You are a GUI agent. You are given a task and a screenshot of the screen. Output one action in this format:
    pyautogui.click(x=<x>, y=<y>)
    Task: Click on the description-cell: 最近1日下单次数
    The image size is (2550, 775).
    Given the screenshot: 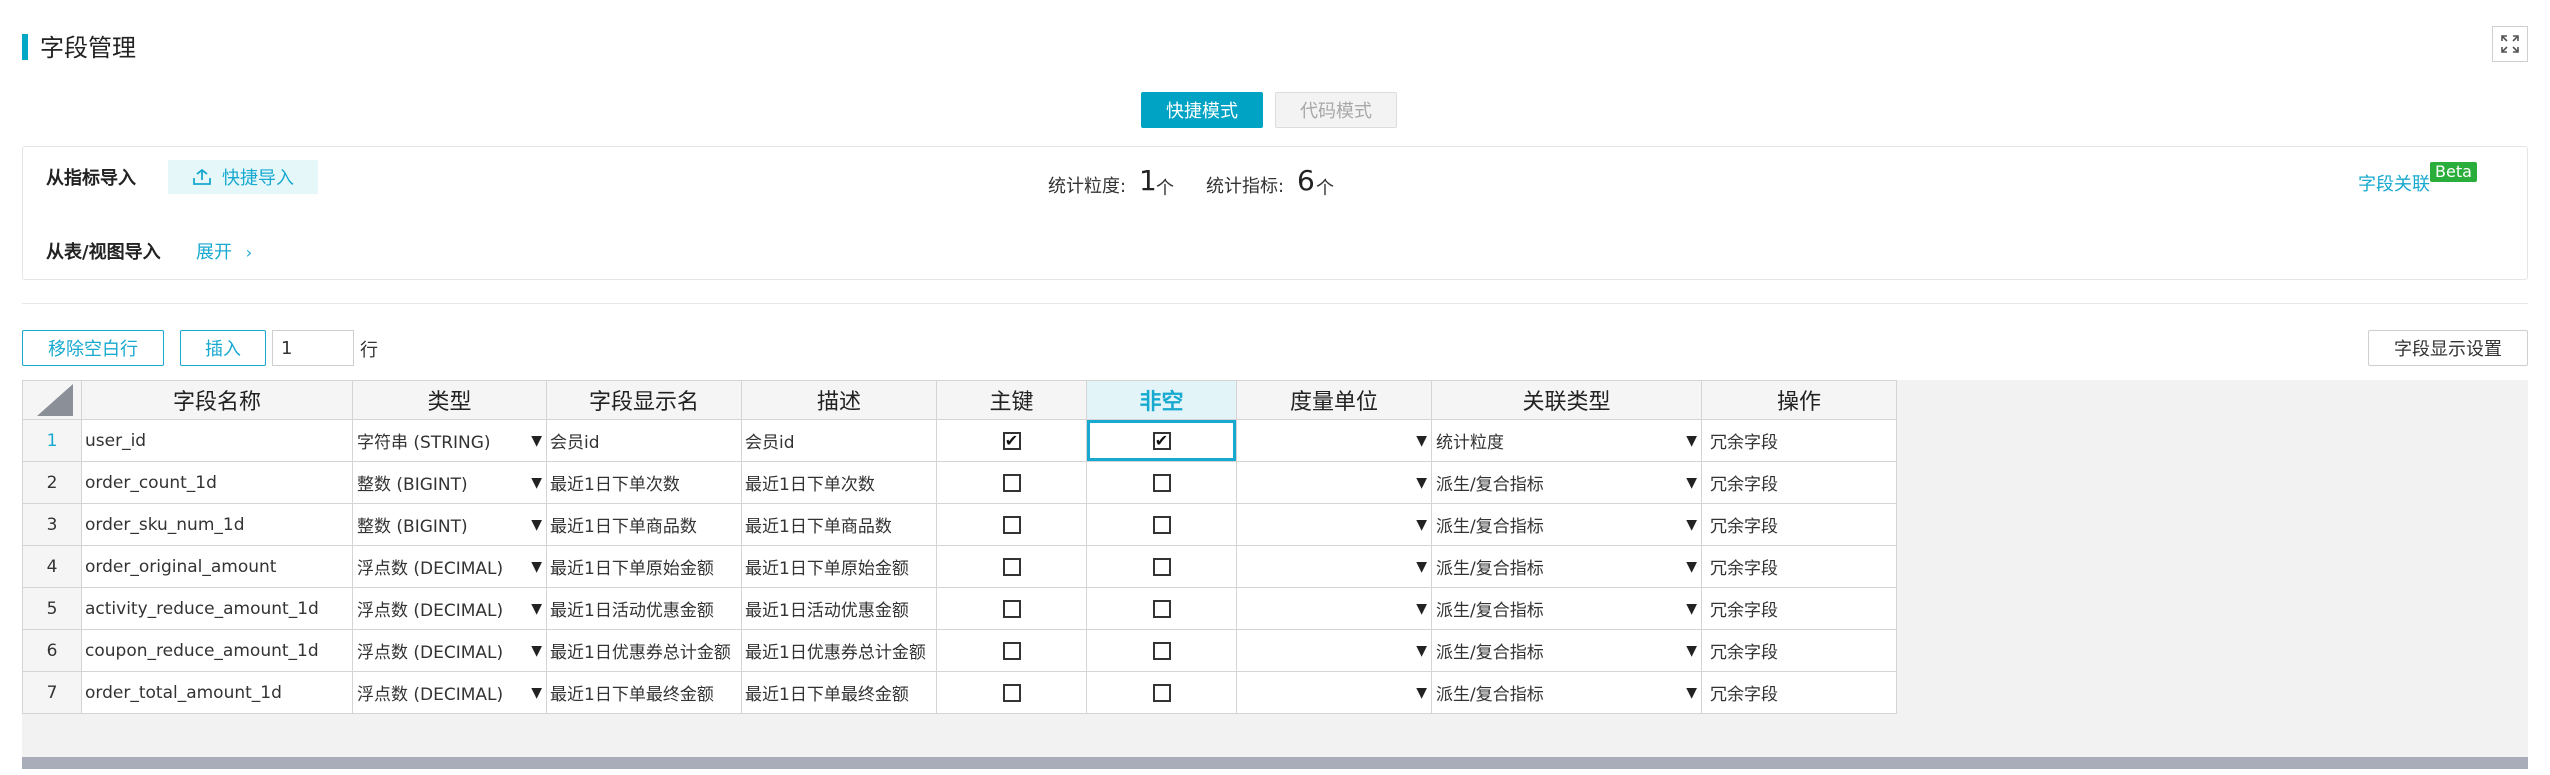 What is the action you would take?
    pyautogui.click(x=839, y=482)
    